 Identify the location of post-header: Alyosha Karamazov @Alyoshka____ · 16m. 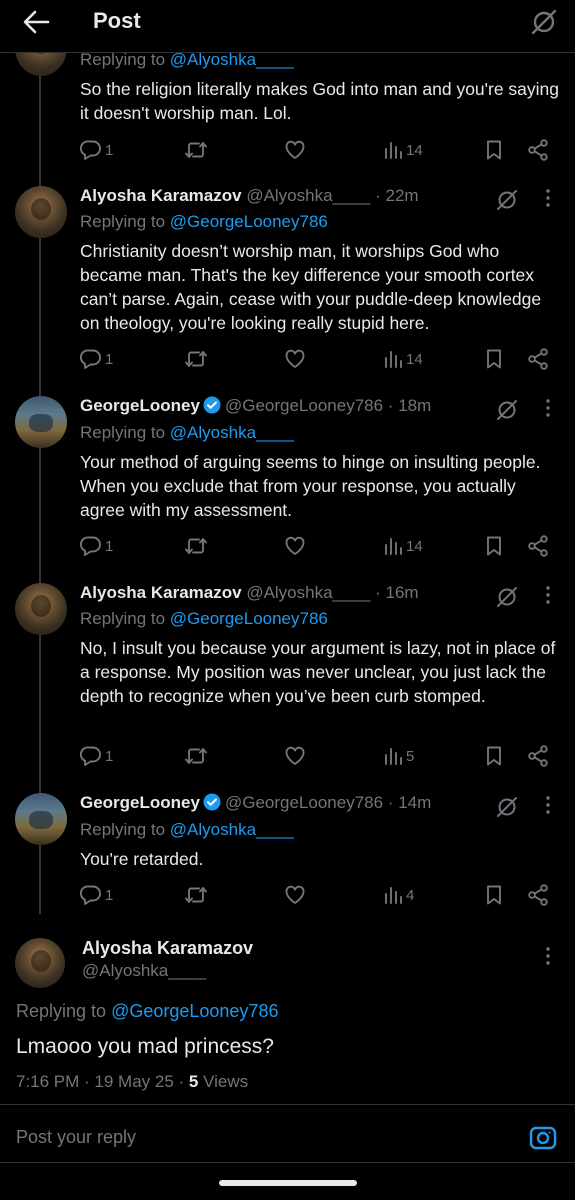
(249, 593).